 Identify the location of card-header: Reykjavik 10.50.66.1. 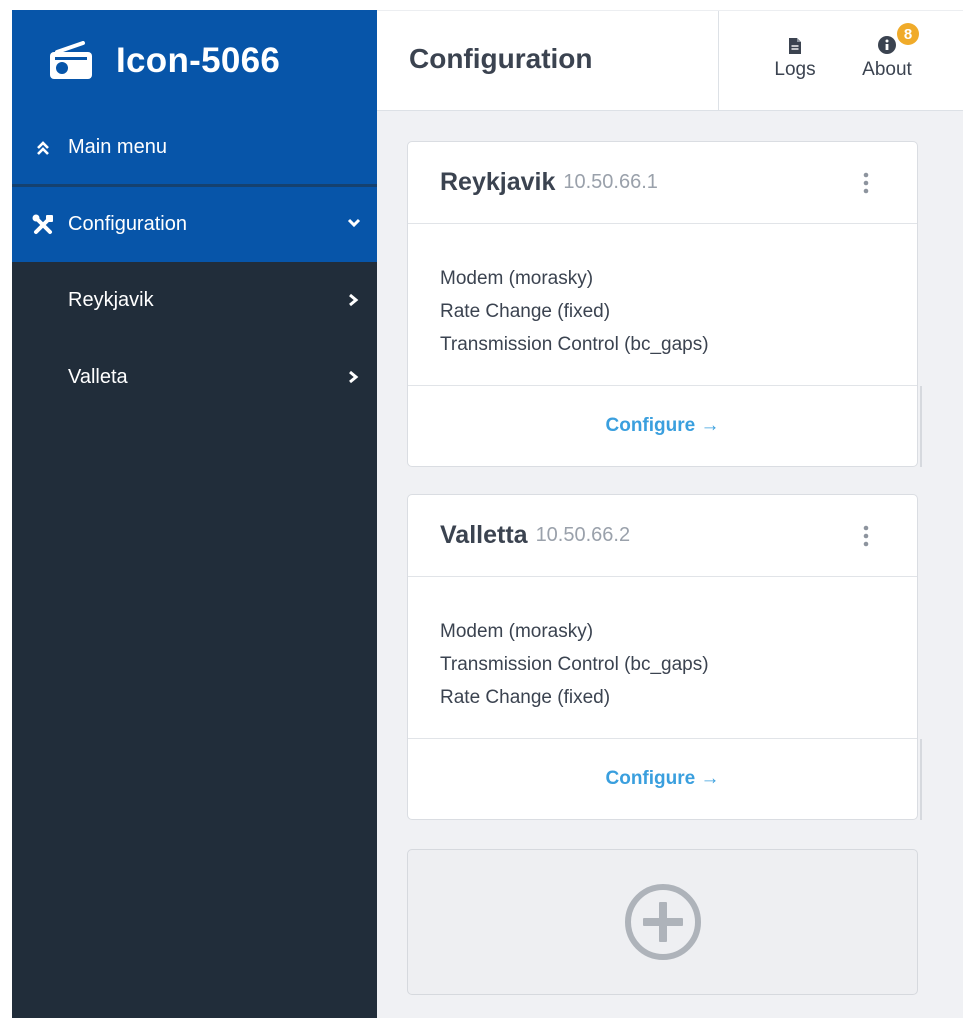
(662, 183).